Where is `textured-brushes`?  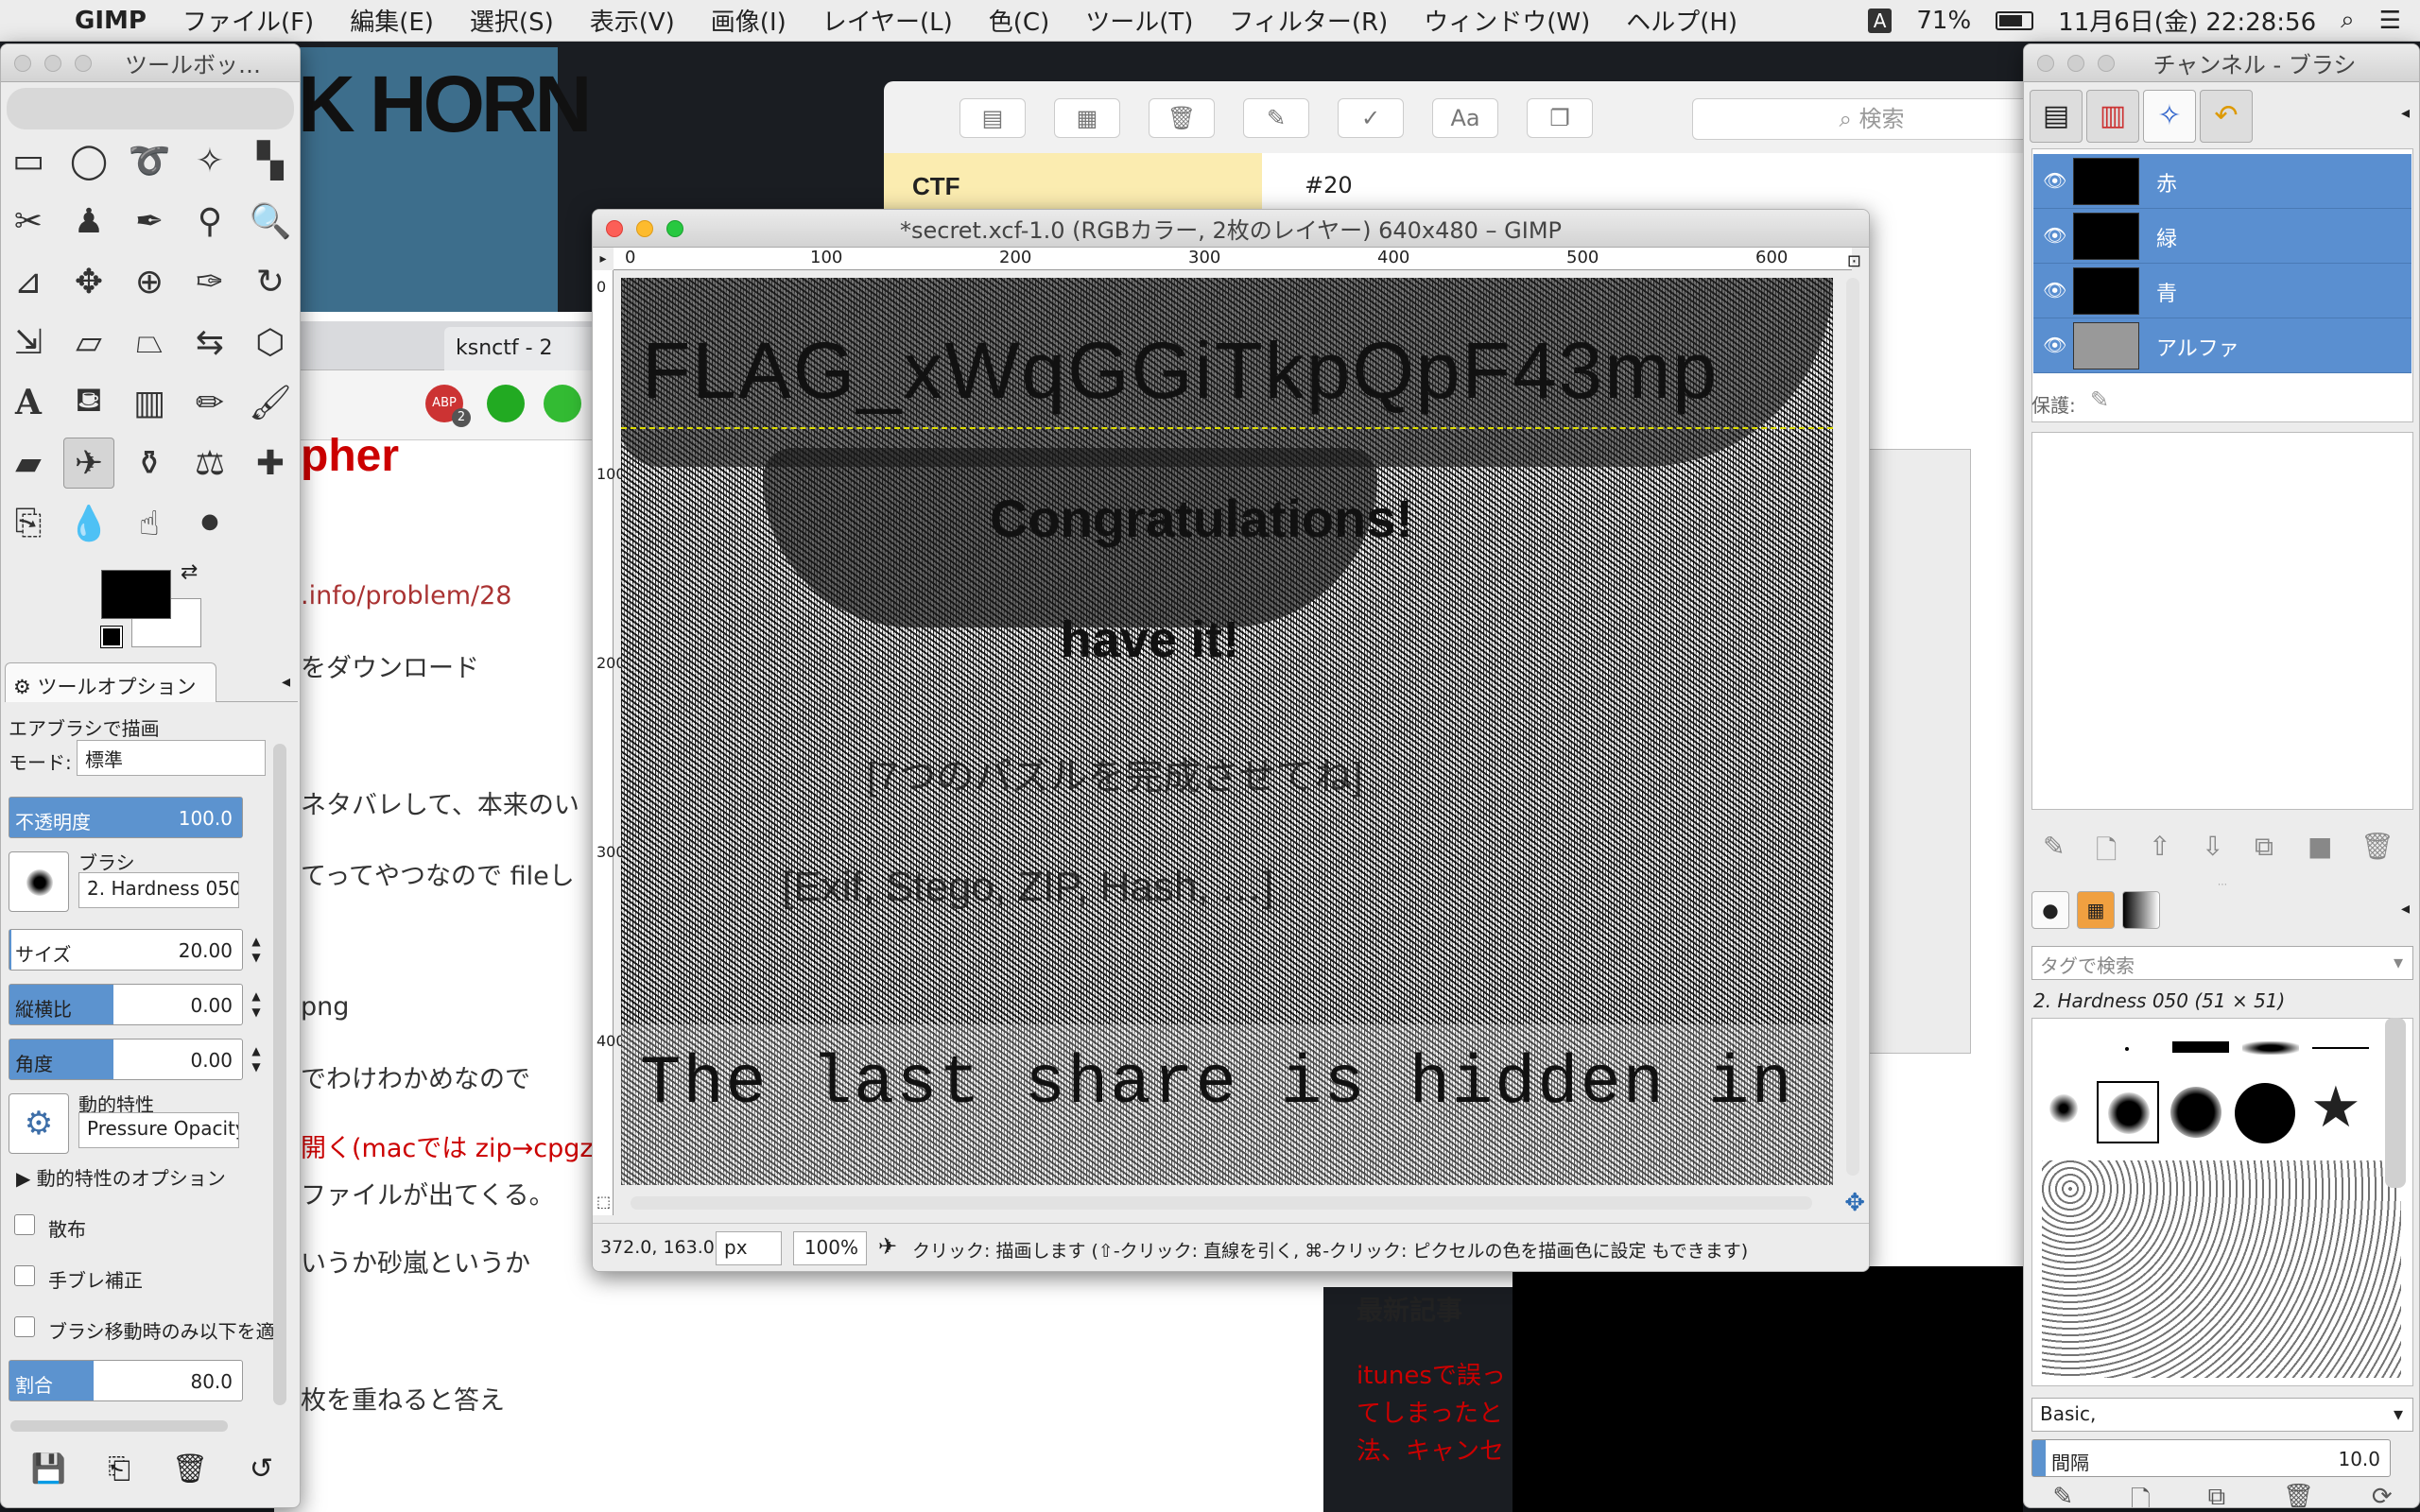
textured-brushes is located at coordinates (2221, 1269).